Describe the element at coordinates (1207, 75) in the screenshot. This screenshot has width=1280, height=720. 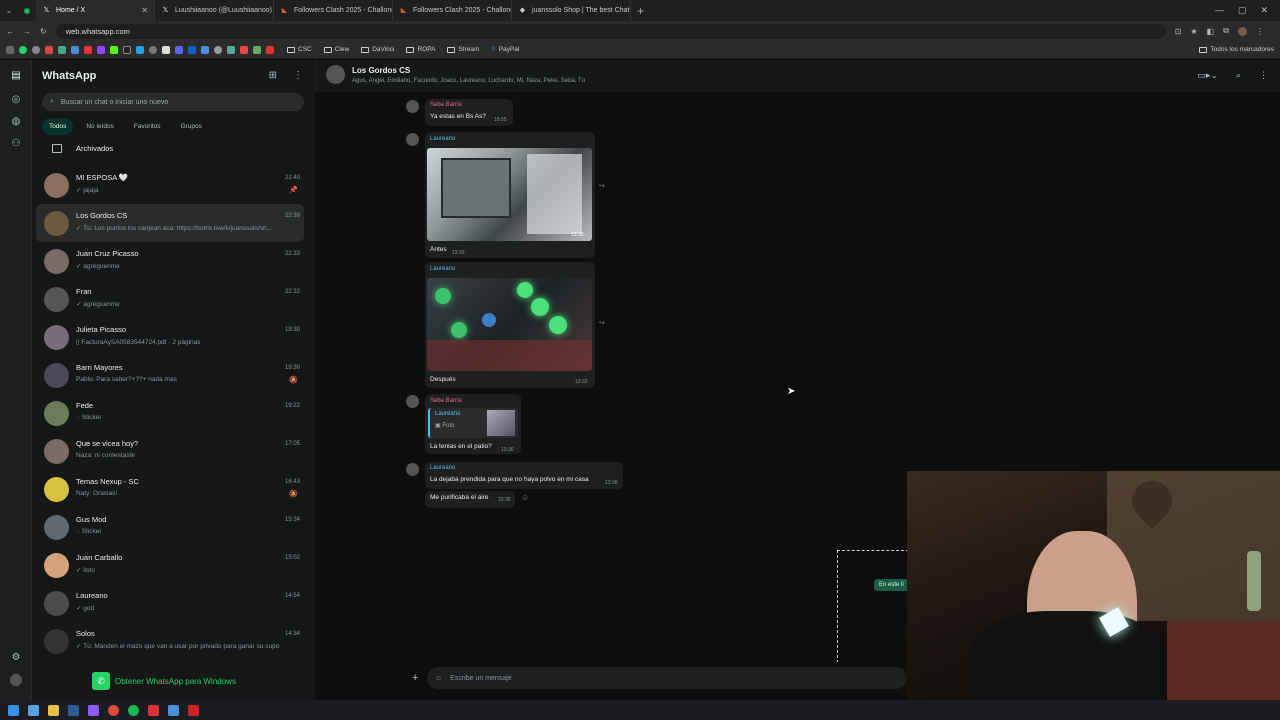
I see `video-call-icon: ▭▸⌄` at that location.